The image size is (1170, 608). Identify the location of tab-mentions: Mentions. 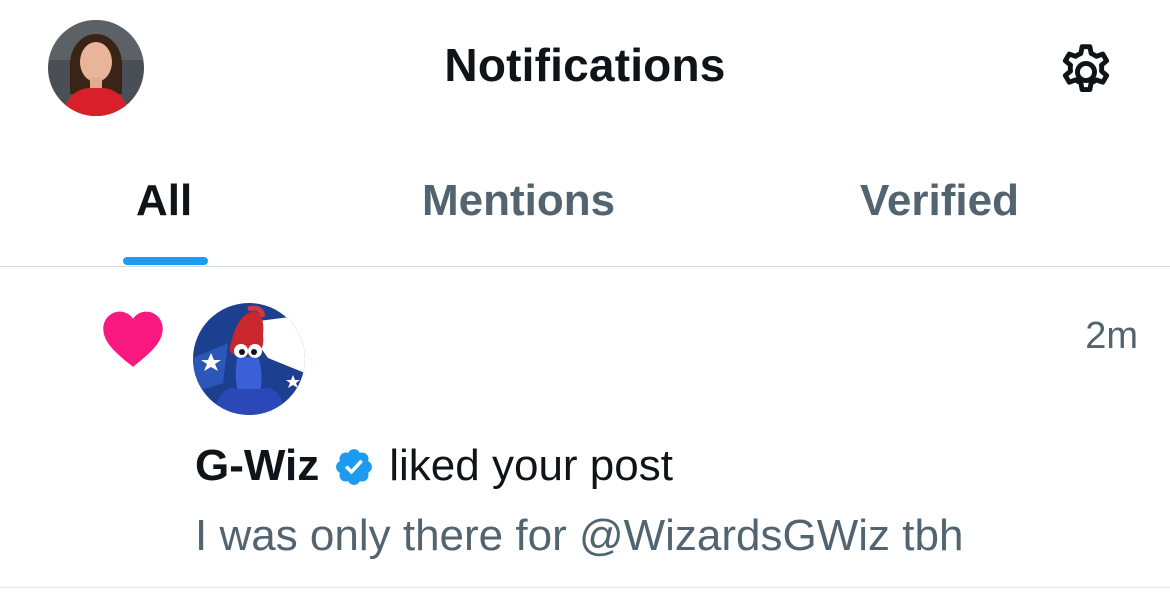
(518, 201).